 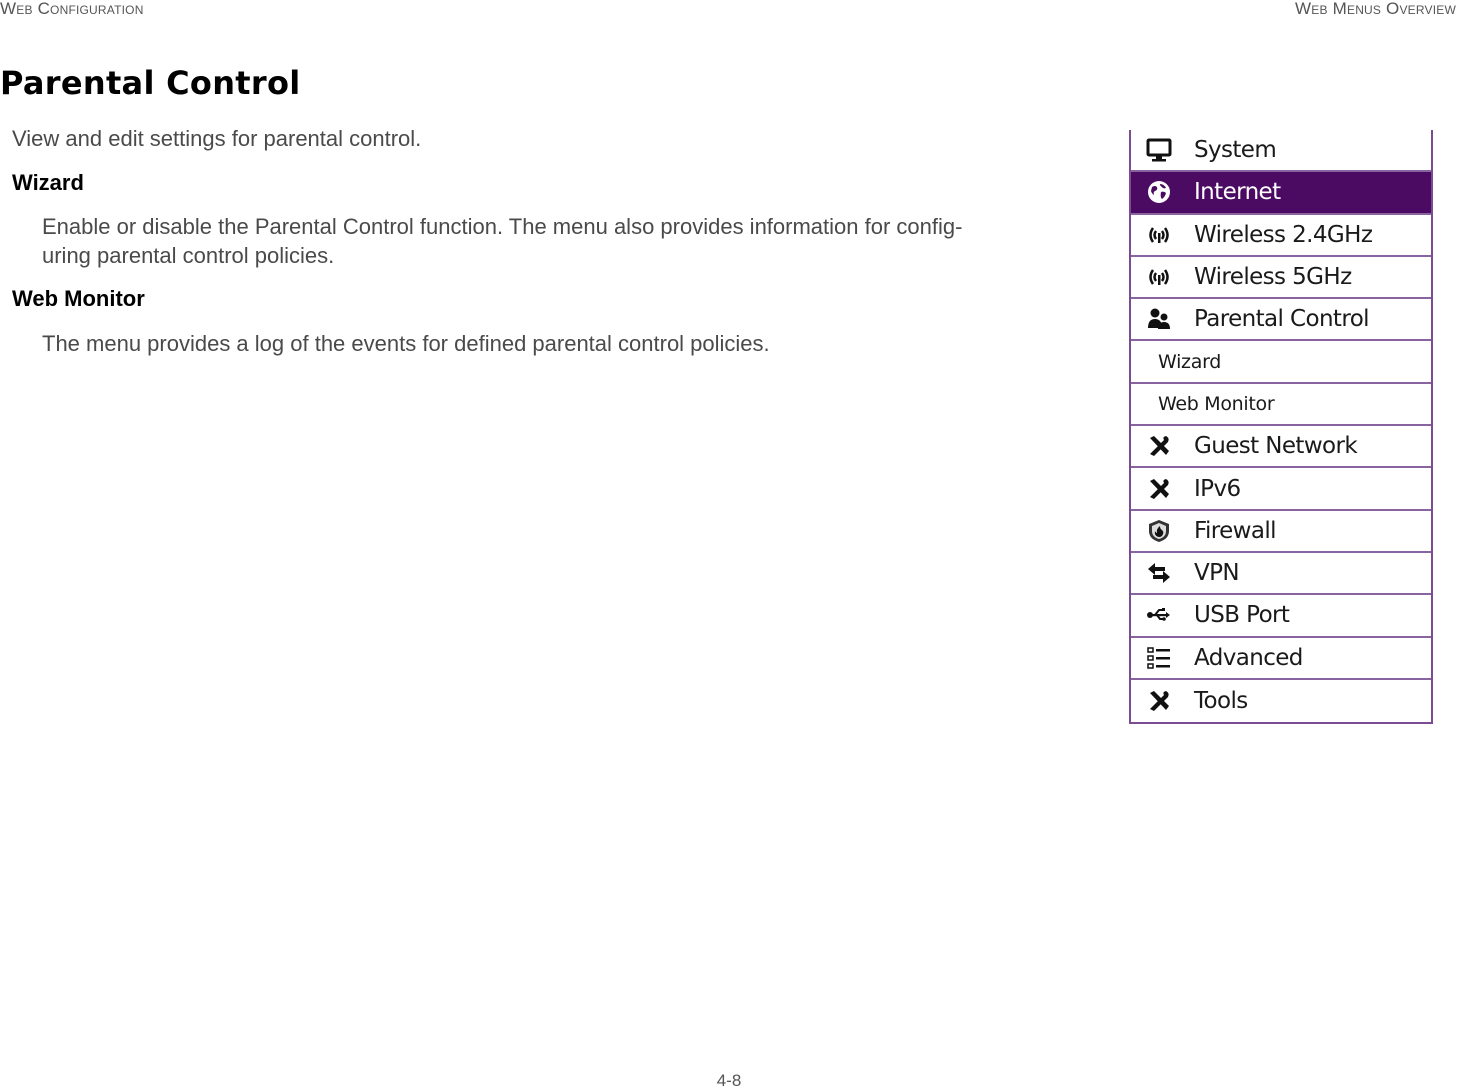 What do you see at coordinates (1281, 362) in the screenshot?
I see `menu-subitem-wizard: Wizard` at bounding box center [1281, 362].